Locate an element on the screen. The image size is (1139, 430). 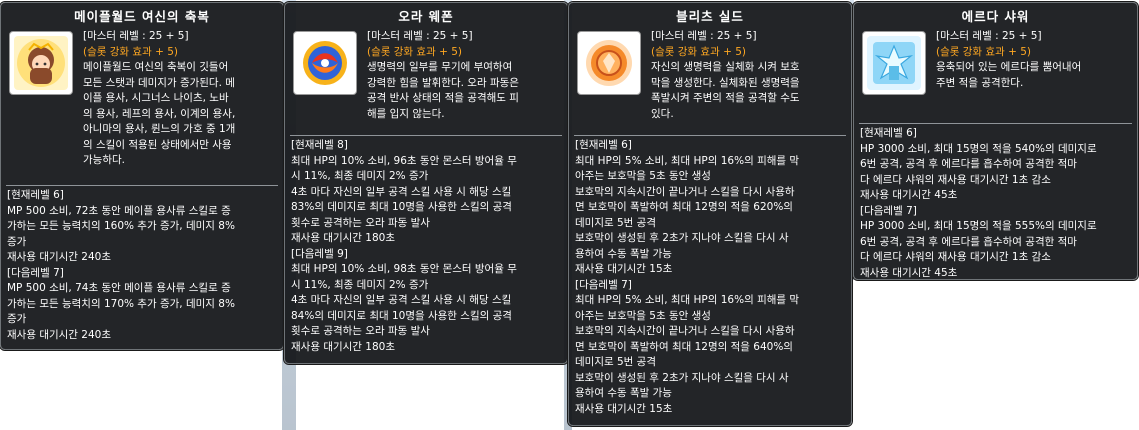
current-level-label: [현재레벨 8] is located at coordinates (319, 145).